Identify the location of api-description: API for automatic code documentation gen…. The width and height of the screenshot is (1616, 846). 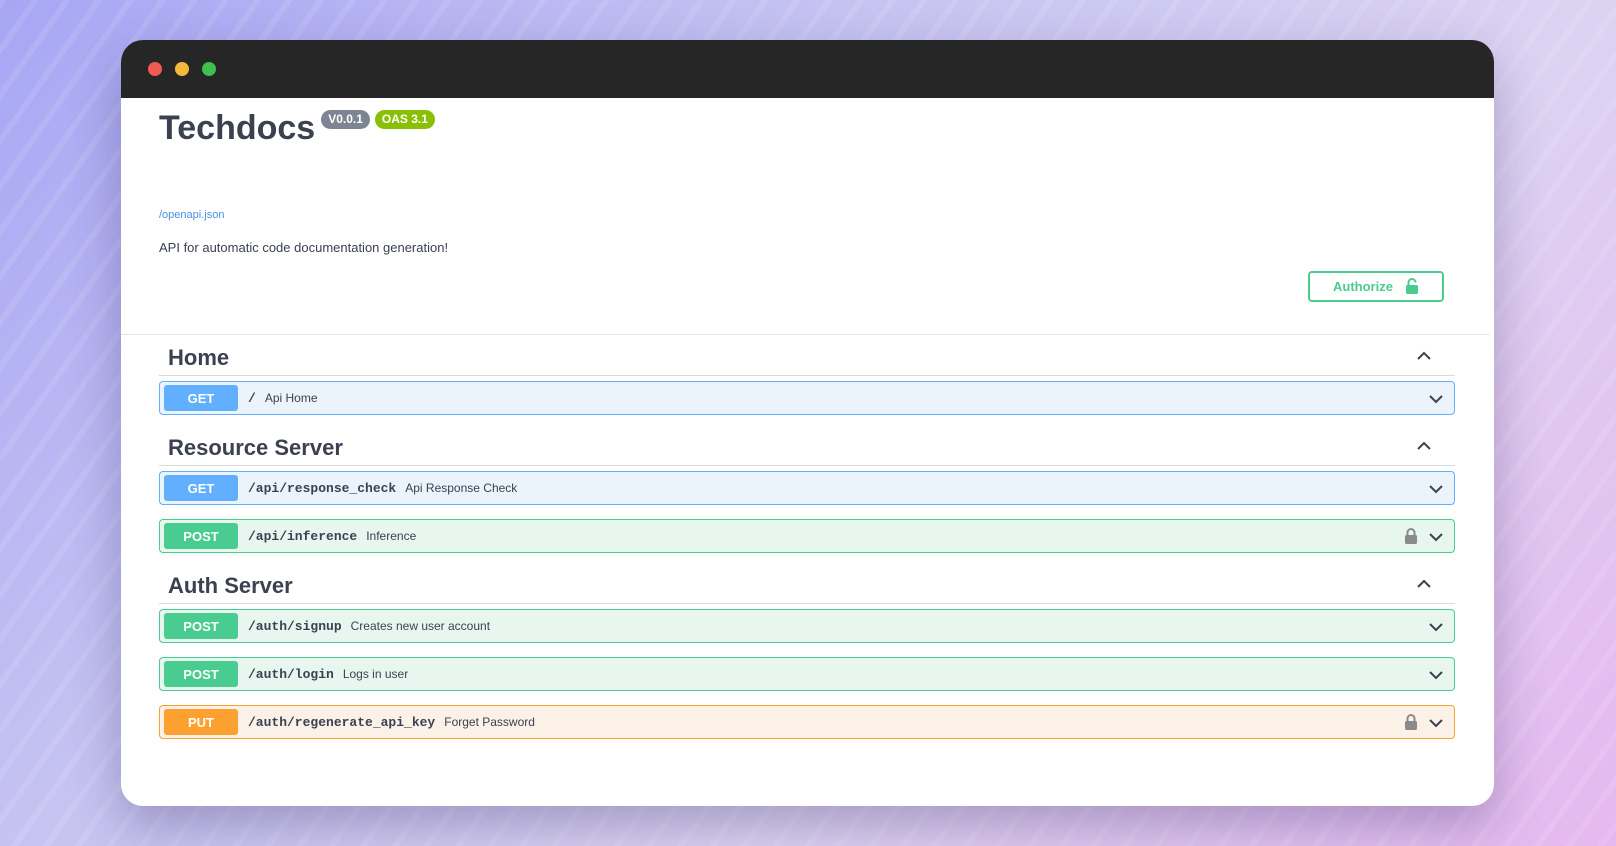
(304, 247).